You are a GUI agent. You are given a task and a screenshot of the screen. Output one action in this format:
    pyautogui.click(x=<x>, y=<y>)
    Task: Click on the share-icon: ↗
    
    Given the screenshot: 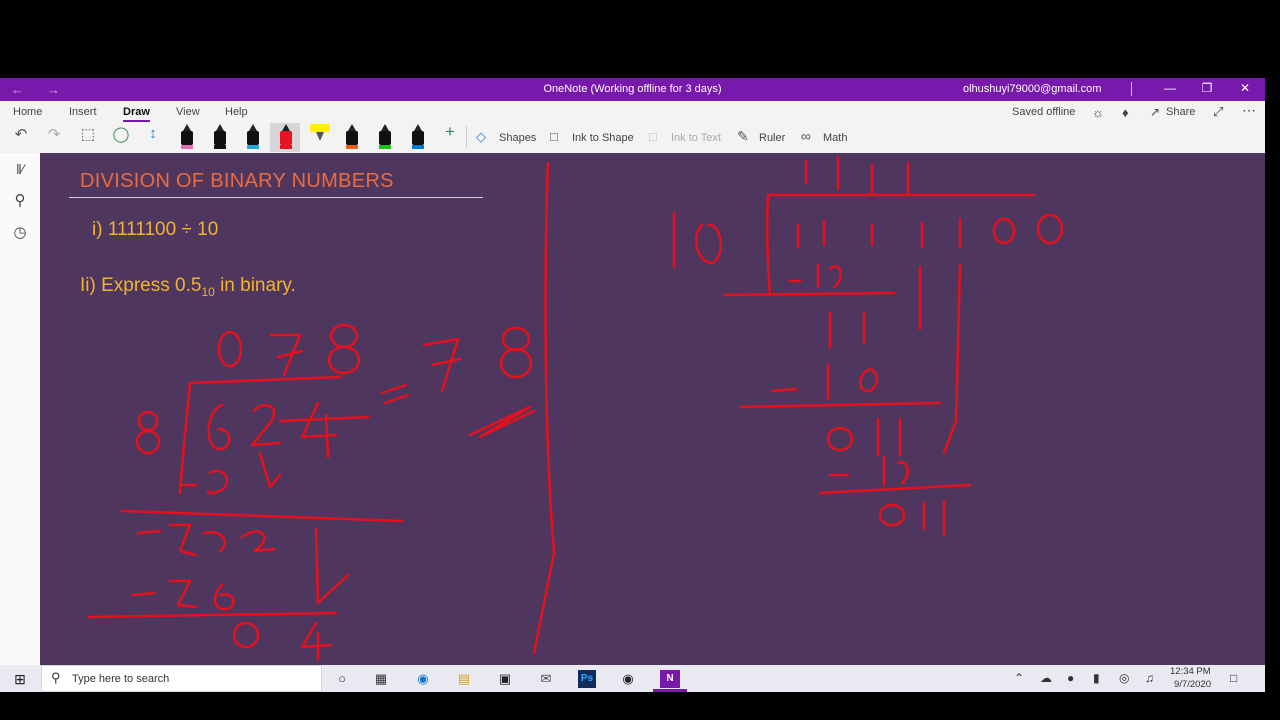 What is the action you would take?
    pyautogui.click(x=1155, y=112)
    